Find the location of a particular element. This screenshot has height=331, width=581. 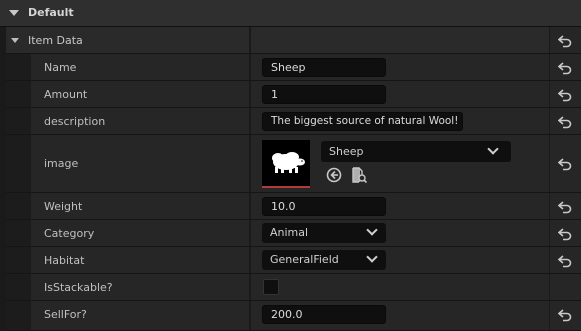

sheep-icon is located at coordinates (288, 162).